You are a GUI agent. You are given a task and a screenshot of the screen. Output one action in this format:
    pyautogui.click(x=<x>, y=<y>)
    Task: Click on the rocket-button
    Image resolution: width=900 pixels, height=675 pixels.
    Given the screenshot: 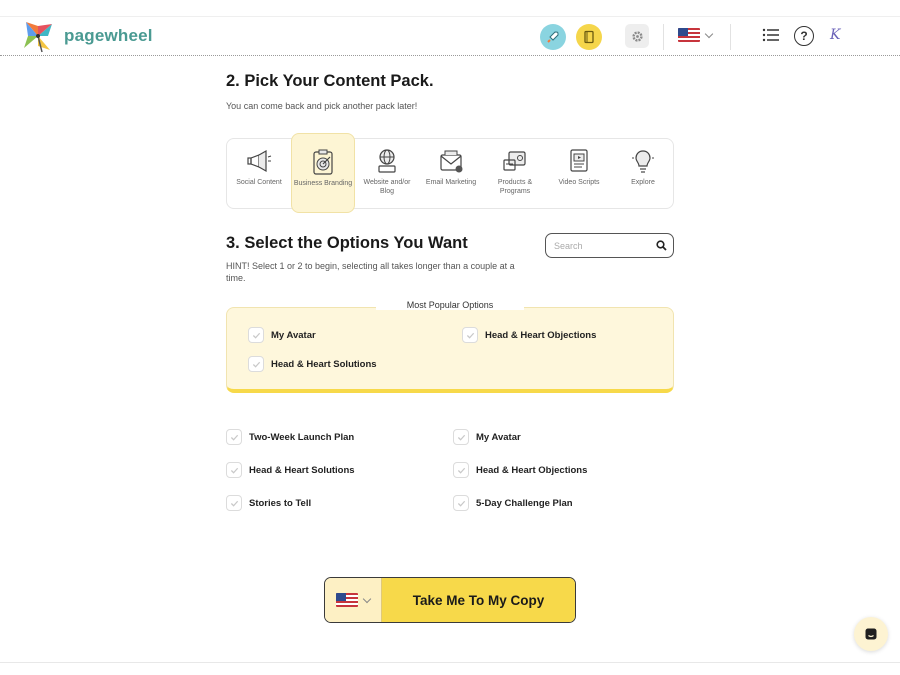 What is the action you would take?
    pyautogui.click(x=553, y=37)
    